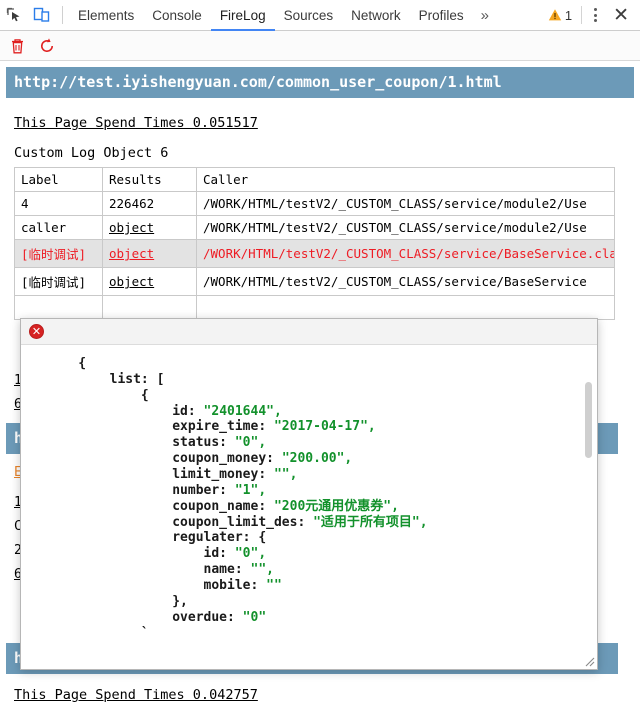  I want to click on devtools-status-area: 1 ✕, so click(591, 15).